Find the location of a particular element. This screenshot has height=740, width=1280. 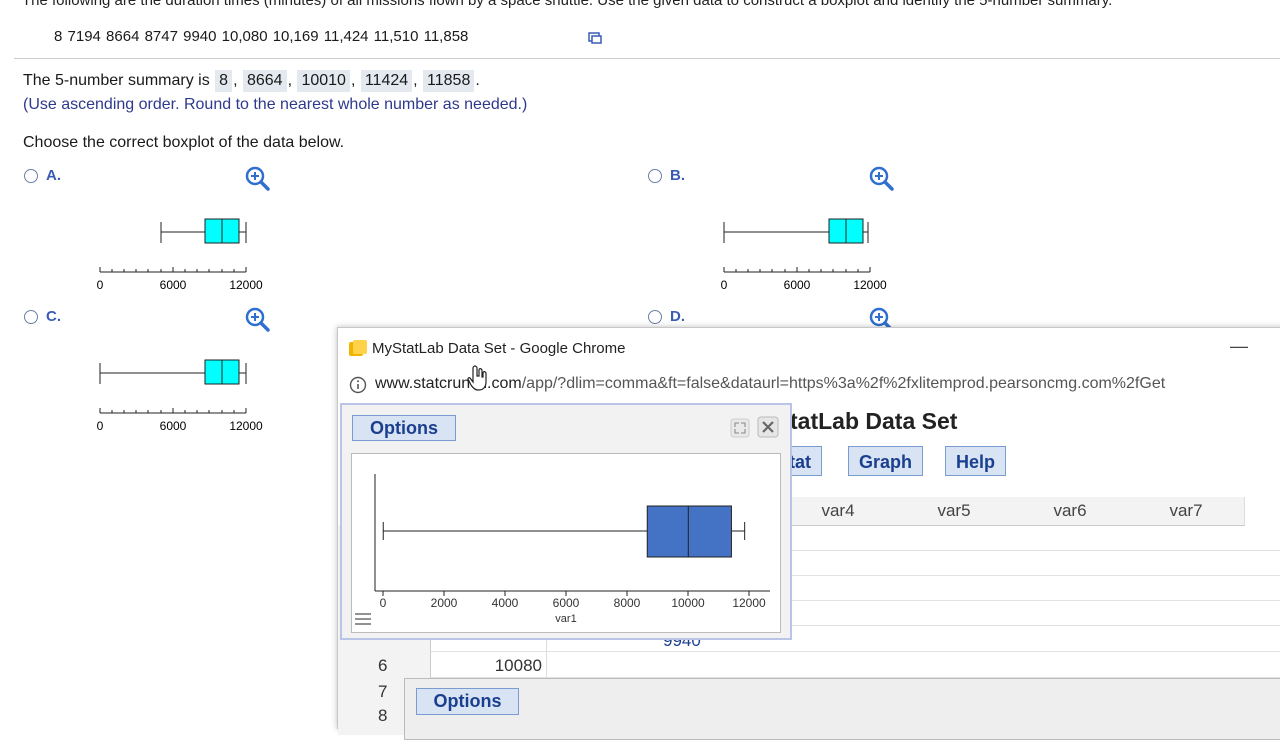

info-icon is located at coordinates (358, 385).